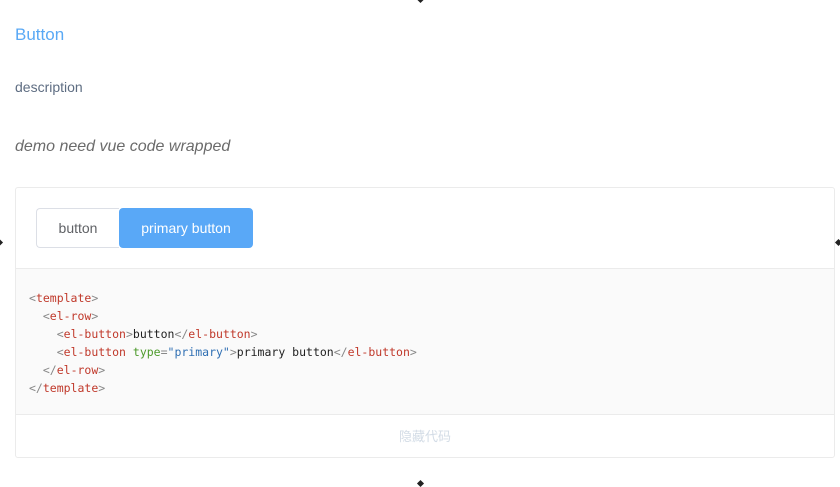  Describe the element at coordinates (123, 146) in the screenshot. I see `demo-note: demo need vue code wrapped` at that location.